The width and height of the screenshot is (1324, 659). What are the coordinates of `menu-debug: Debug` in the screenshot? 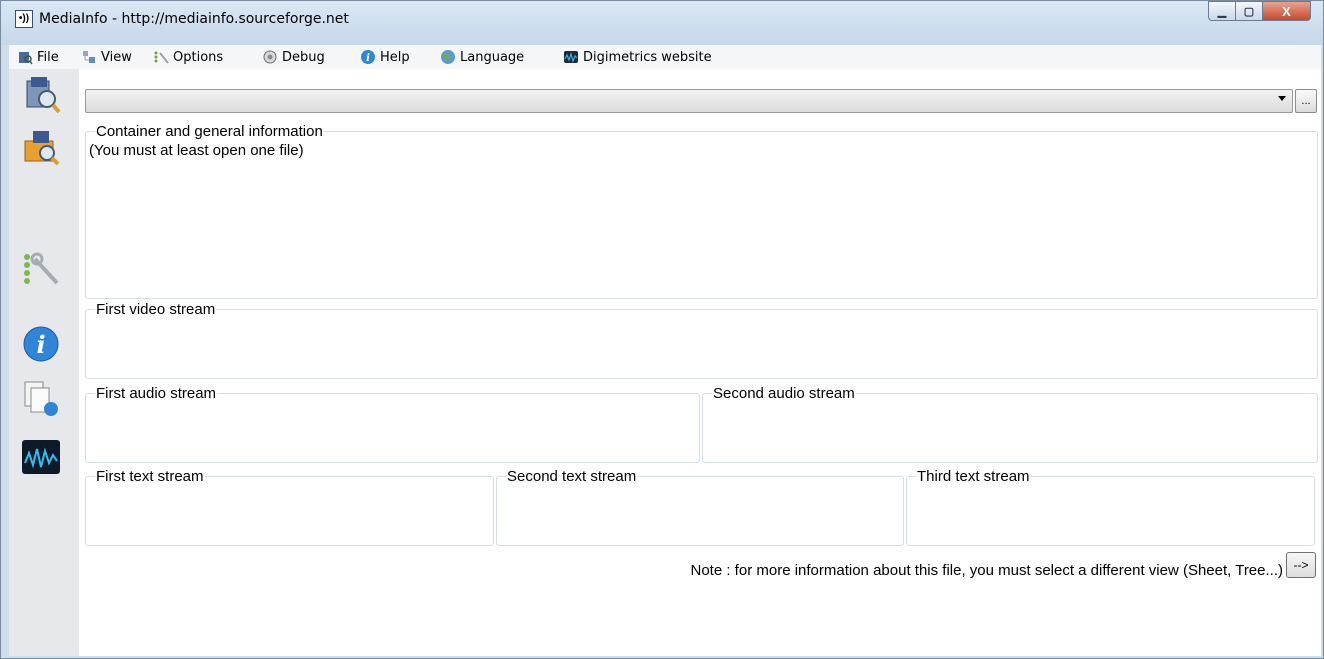 It's located at (293, 57).